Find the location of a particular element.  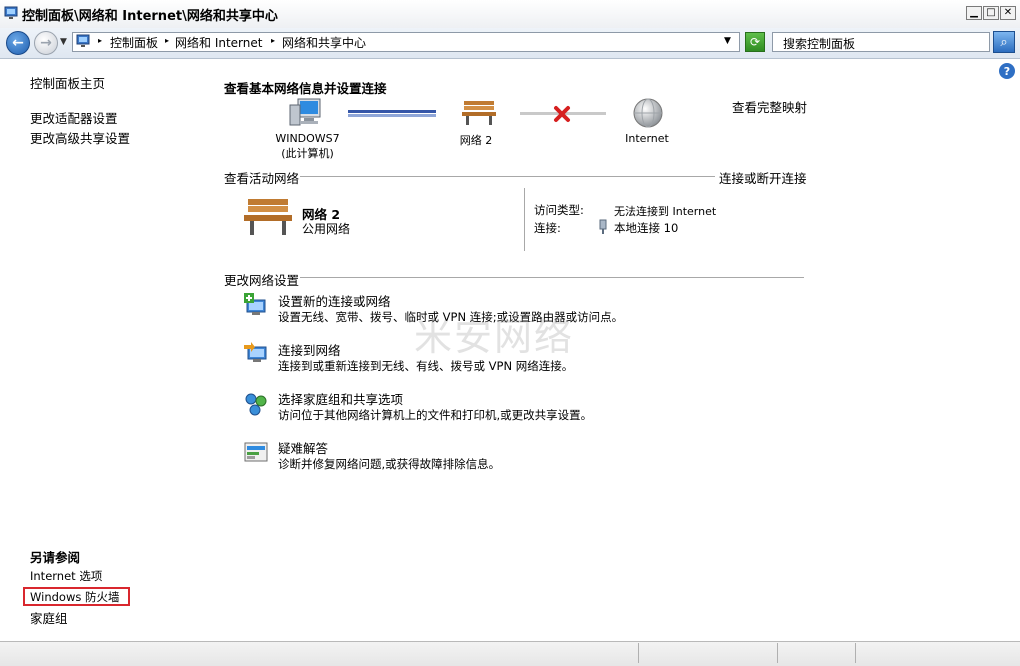

search-button: ⌕ is located at coordinates (1004, 42).